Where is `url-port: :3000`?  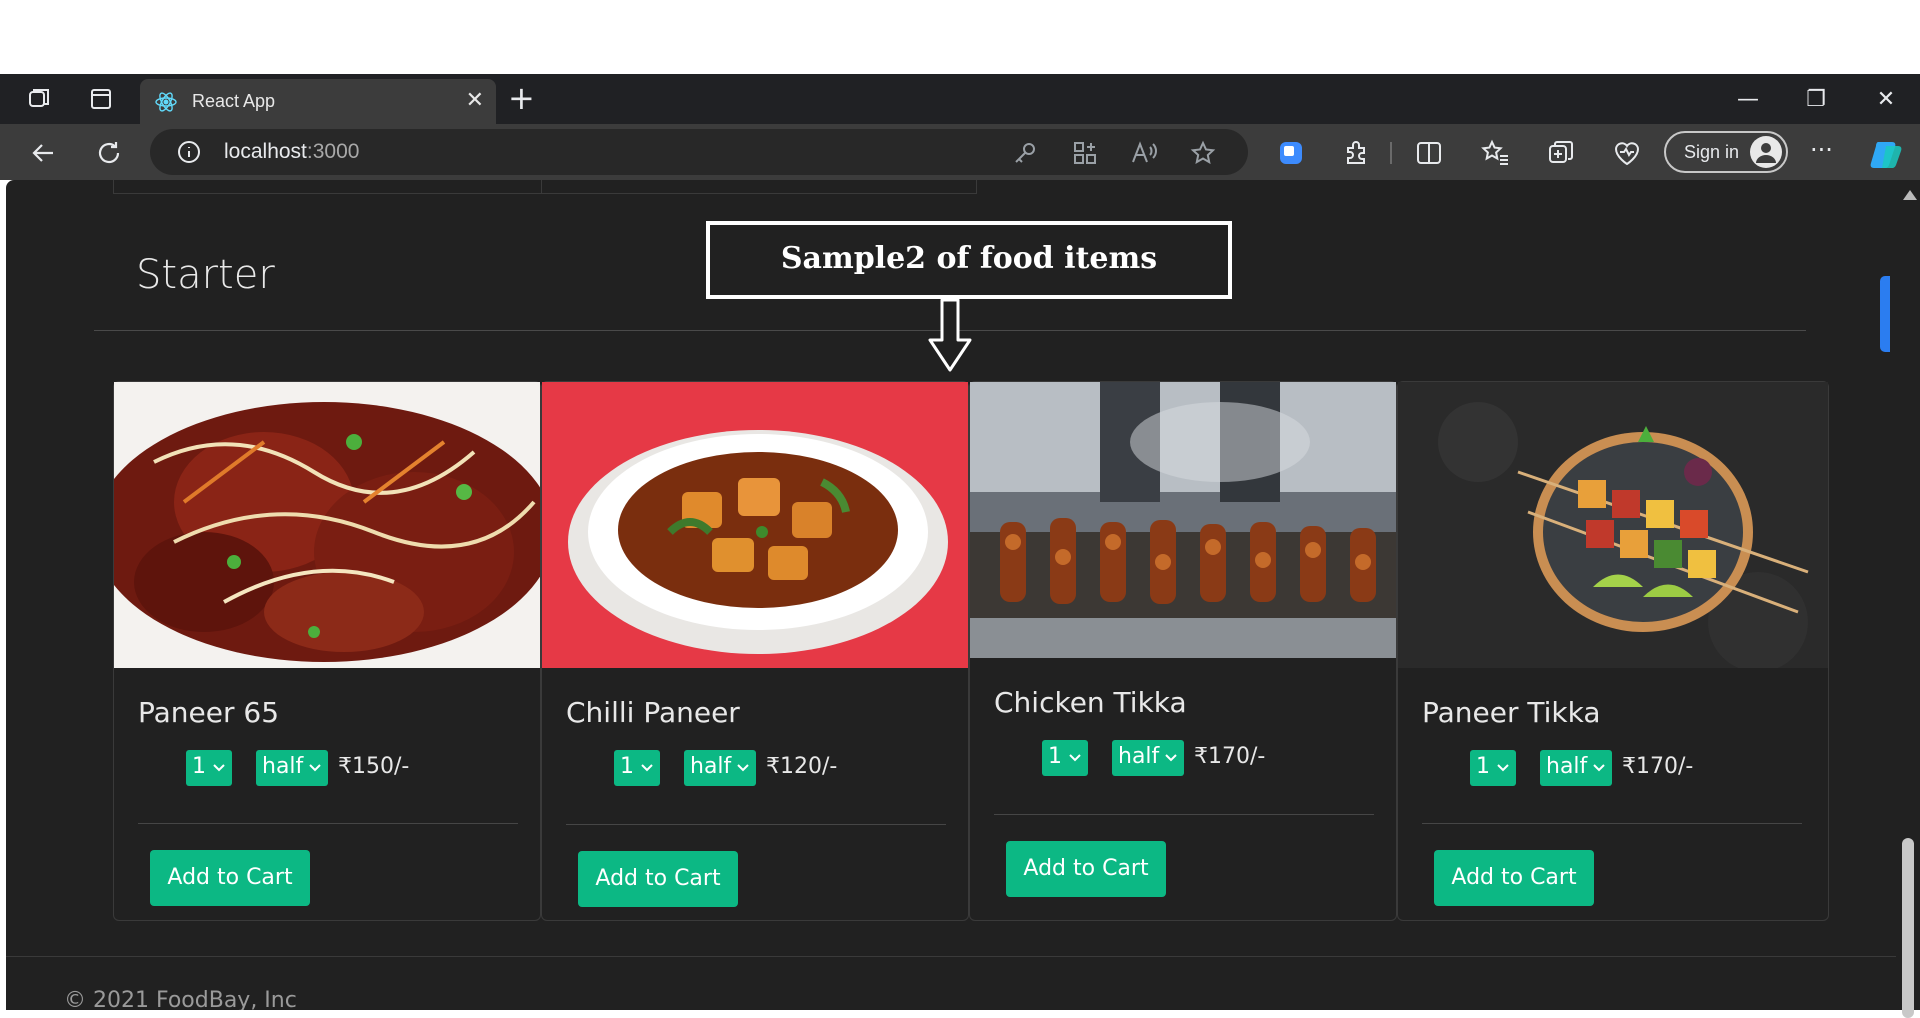
url-port: :3000 is located at coordinates (333, 151).